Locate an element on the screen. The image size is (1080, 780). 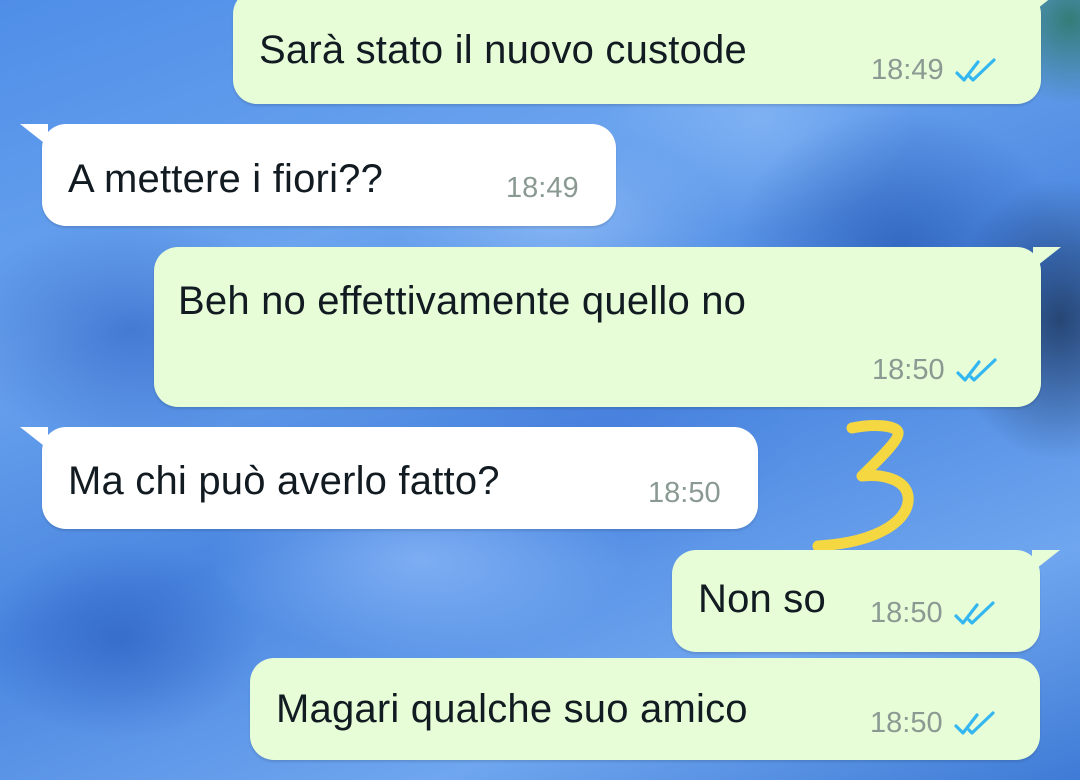
message-bubble-outgoing: Magari qualche suo amico 18:50 is located at coordinates (645, 709).